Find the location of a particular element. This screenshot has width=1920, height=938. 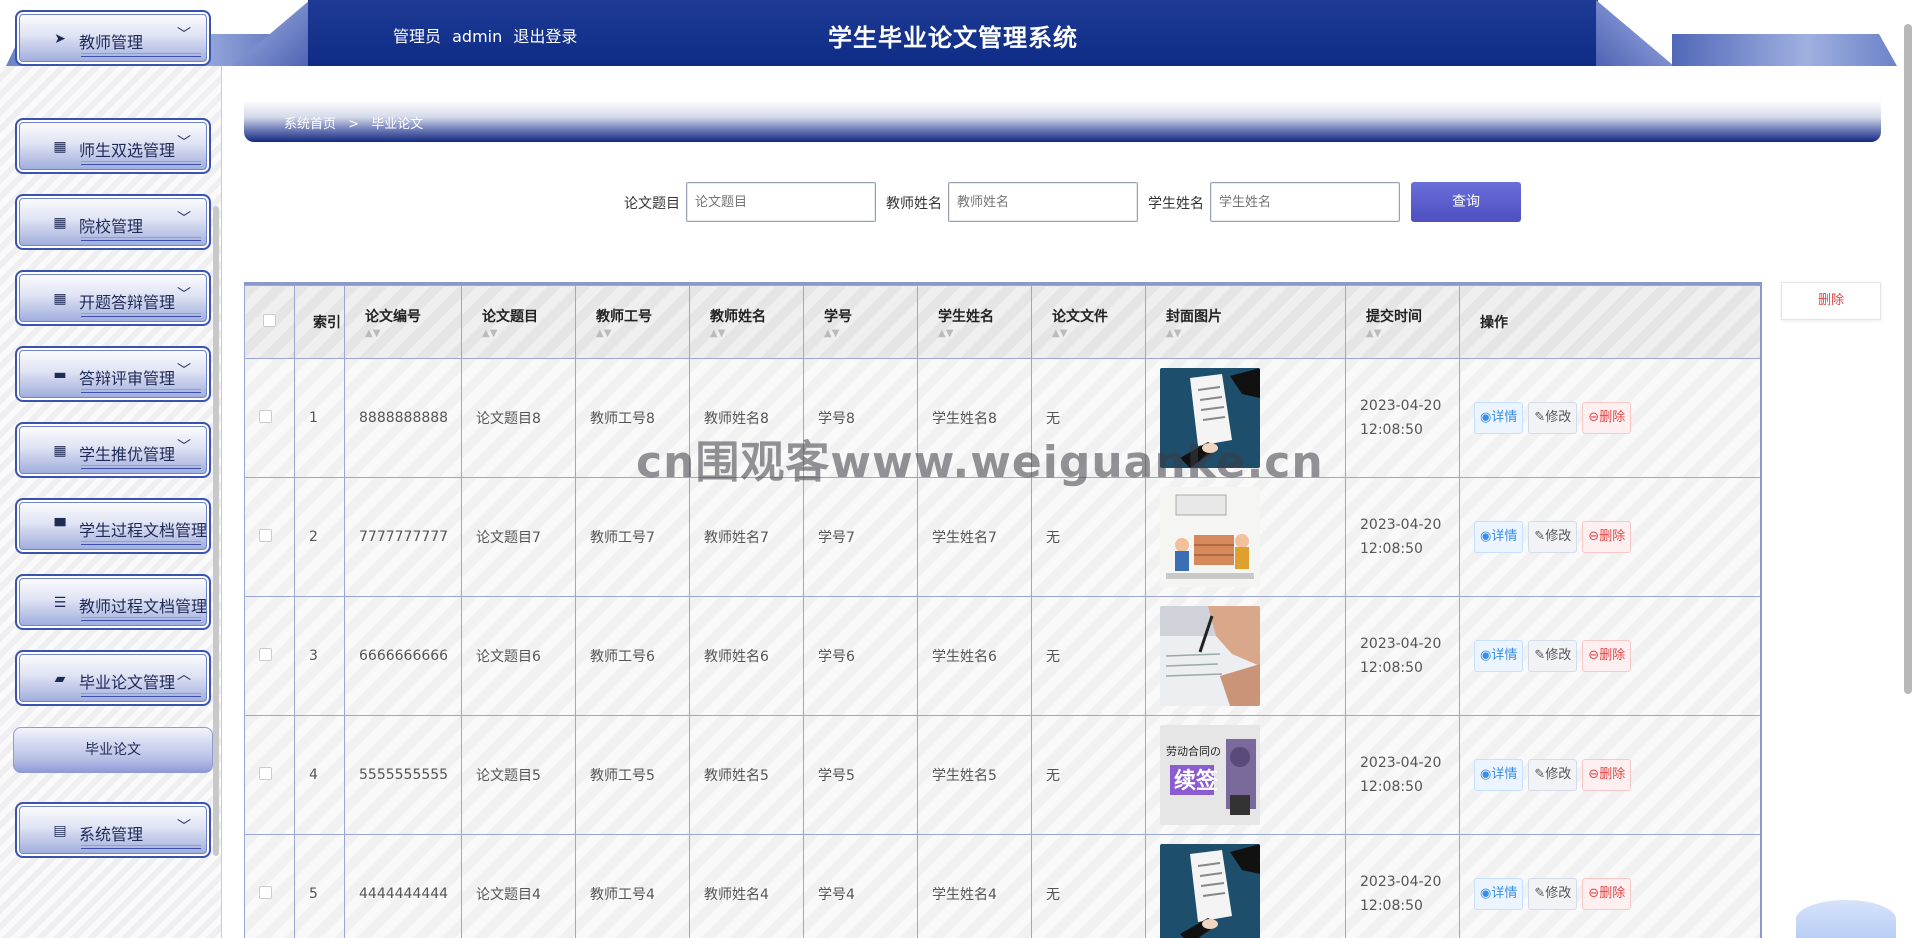

sidebar-item: ▤ 系统管理 ﹀ is located at coordinates (113, 830).